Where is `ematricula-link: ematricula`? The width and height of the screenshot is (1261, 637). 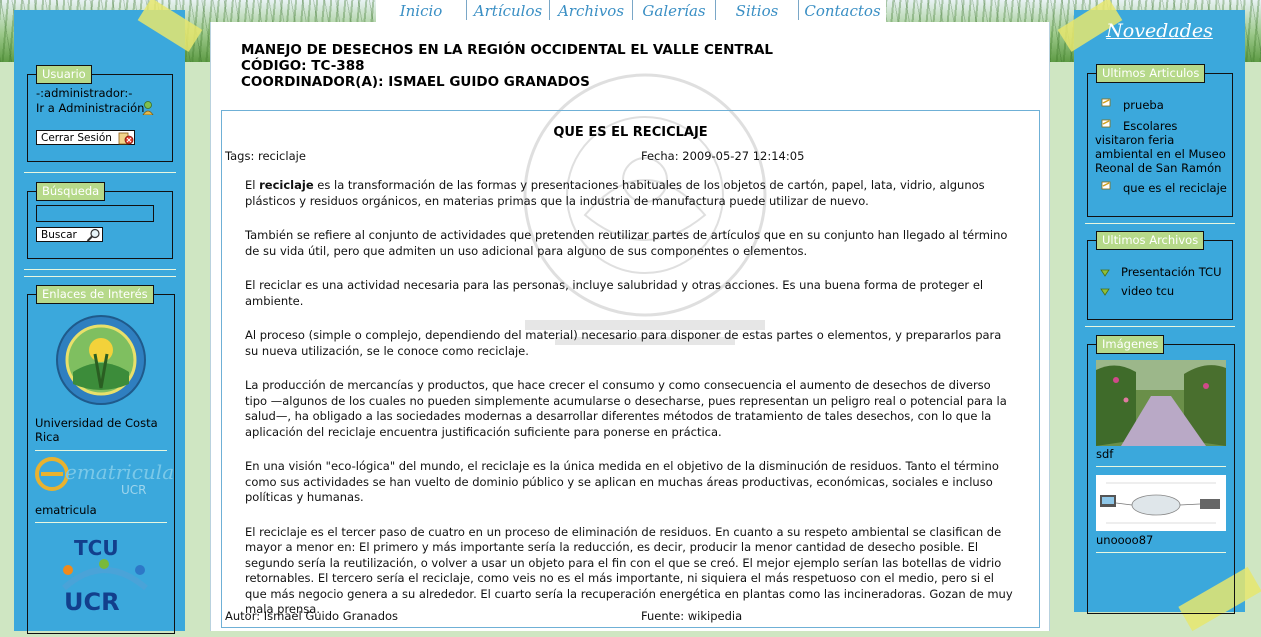 ematricula-link: ematricula is located at coordinates (66, 510).